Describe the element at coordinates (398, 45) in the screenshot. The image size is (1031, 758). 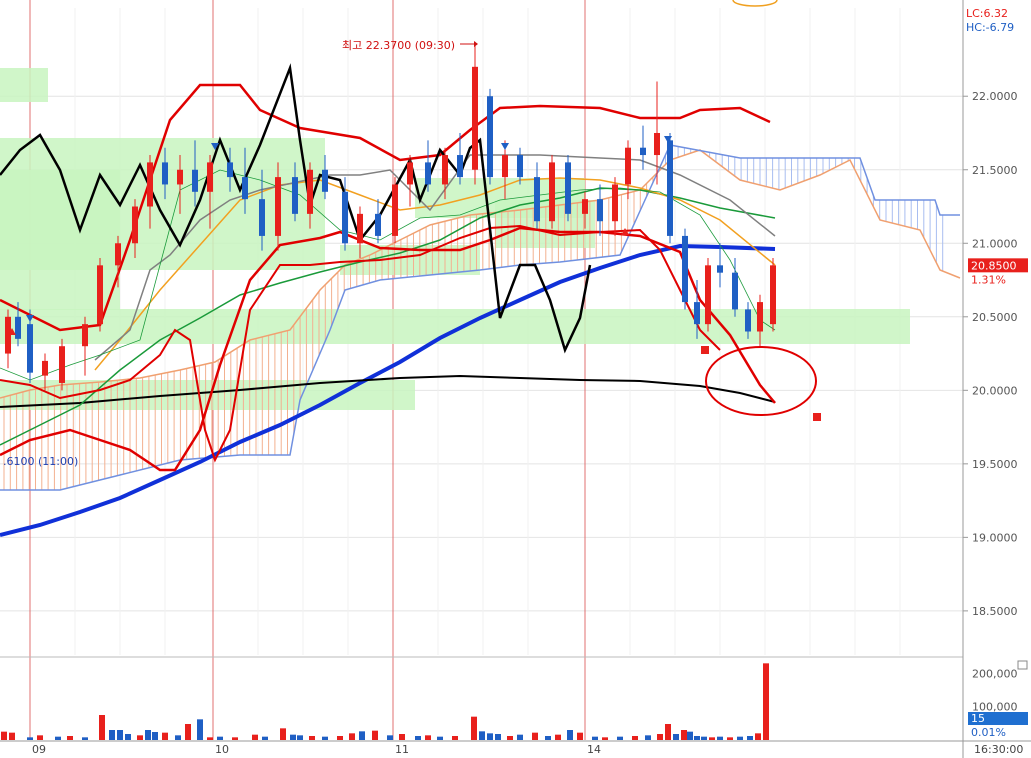
I see `high-annotation: 최고 22.3700 (09:30)` at that location.